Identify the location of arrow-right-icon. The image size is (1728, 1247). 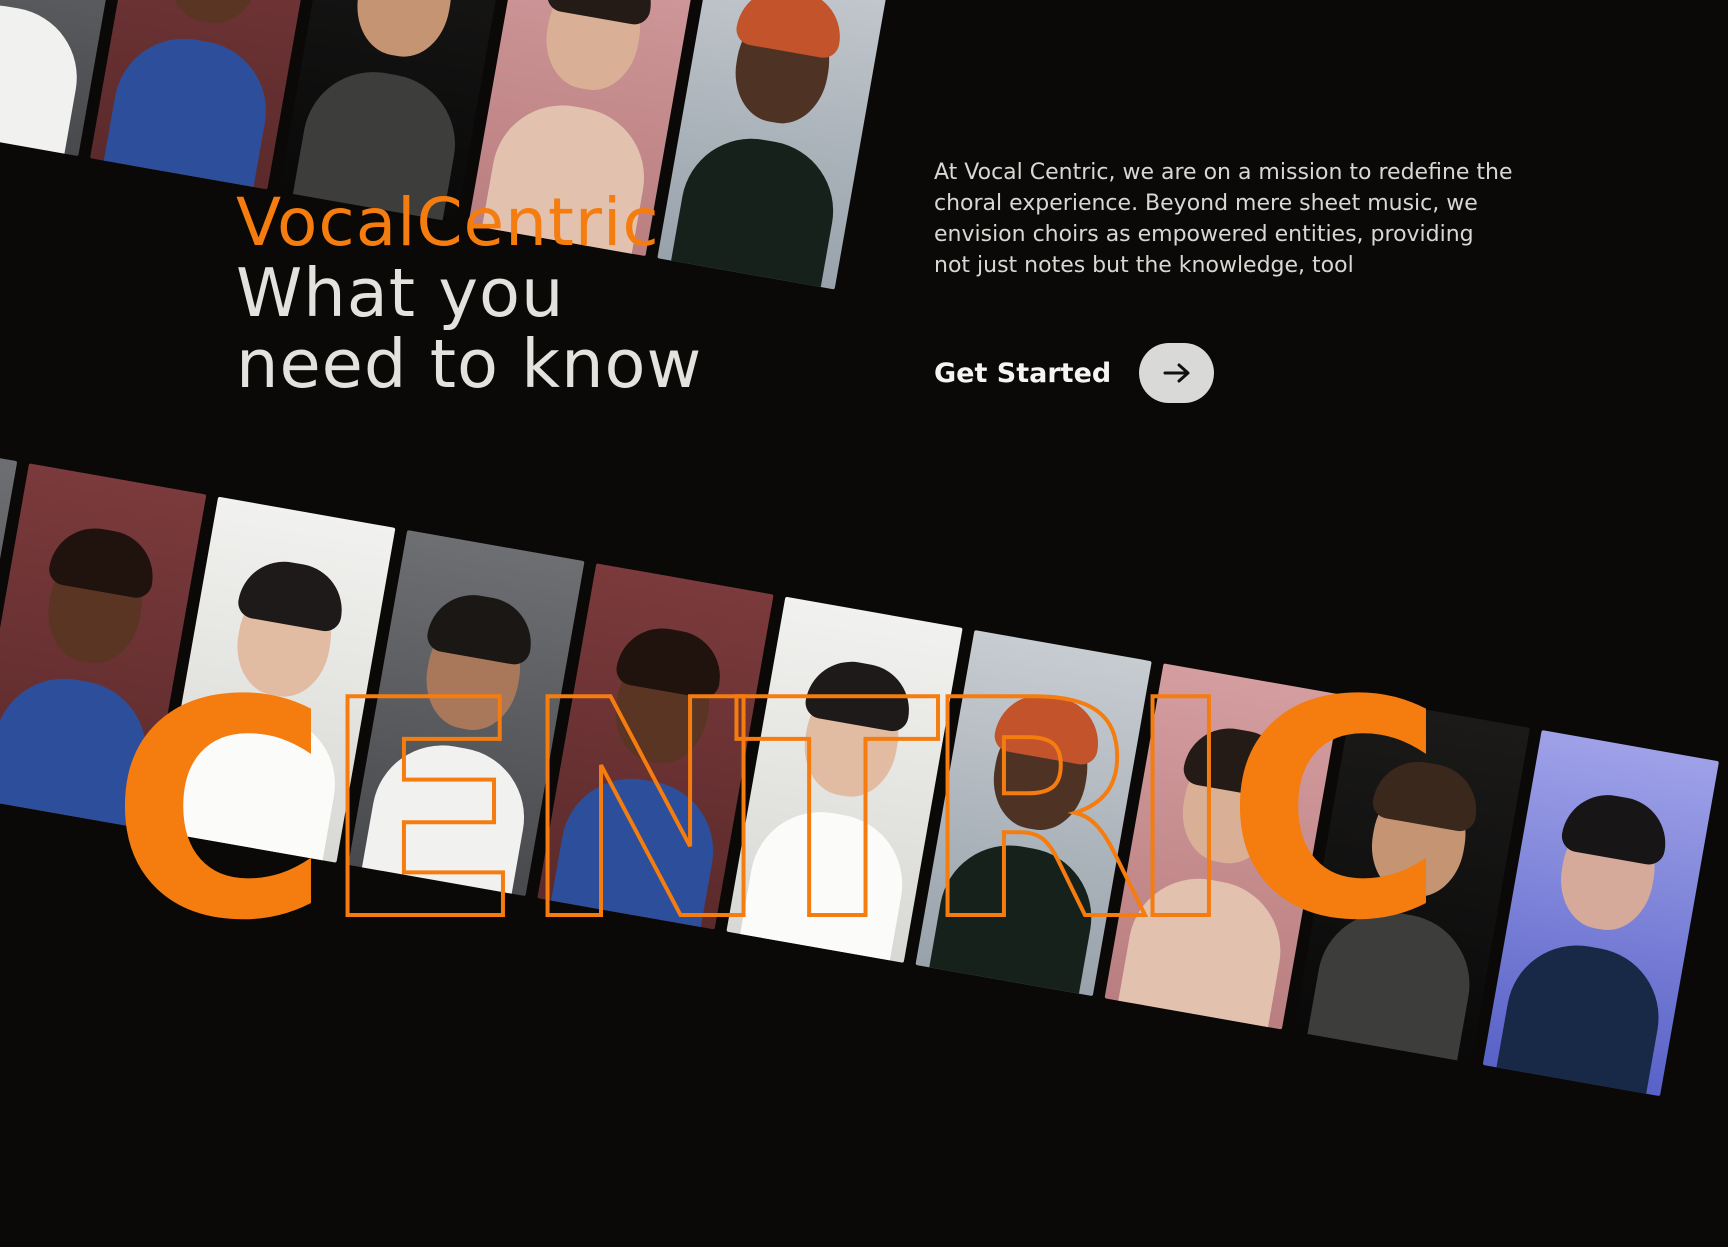
(1177, 373).